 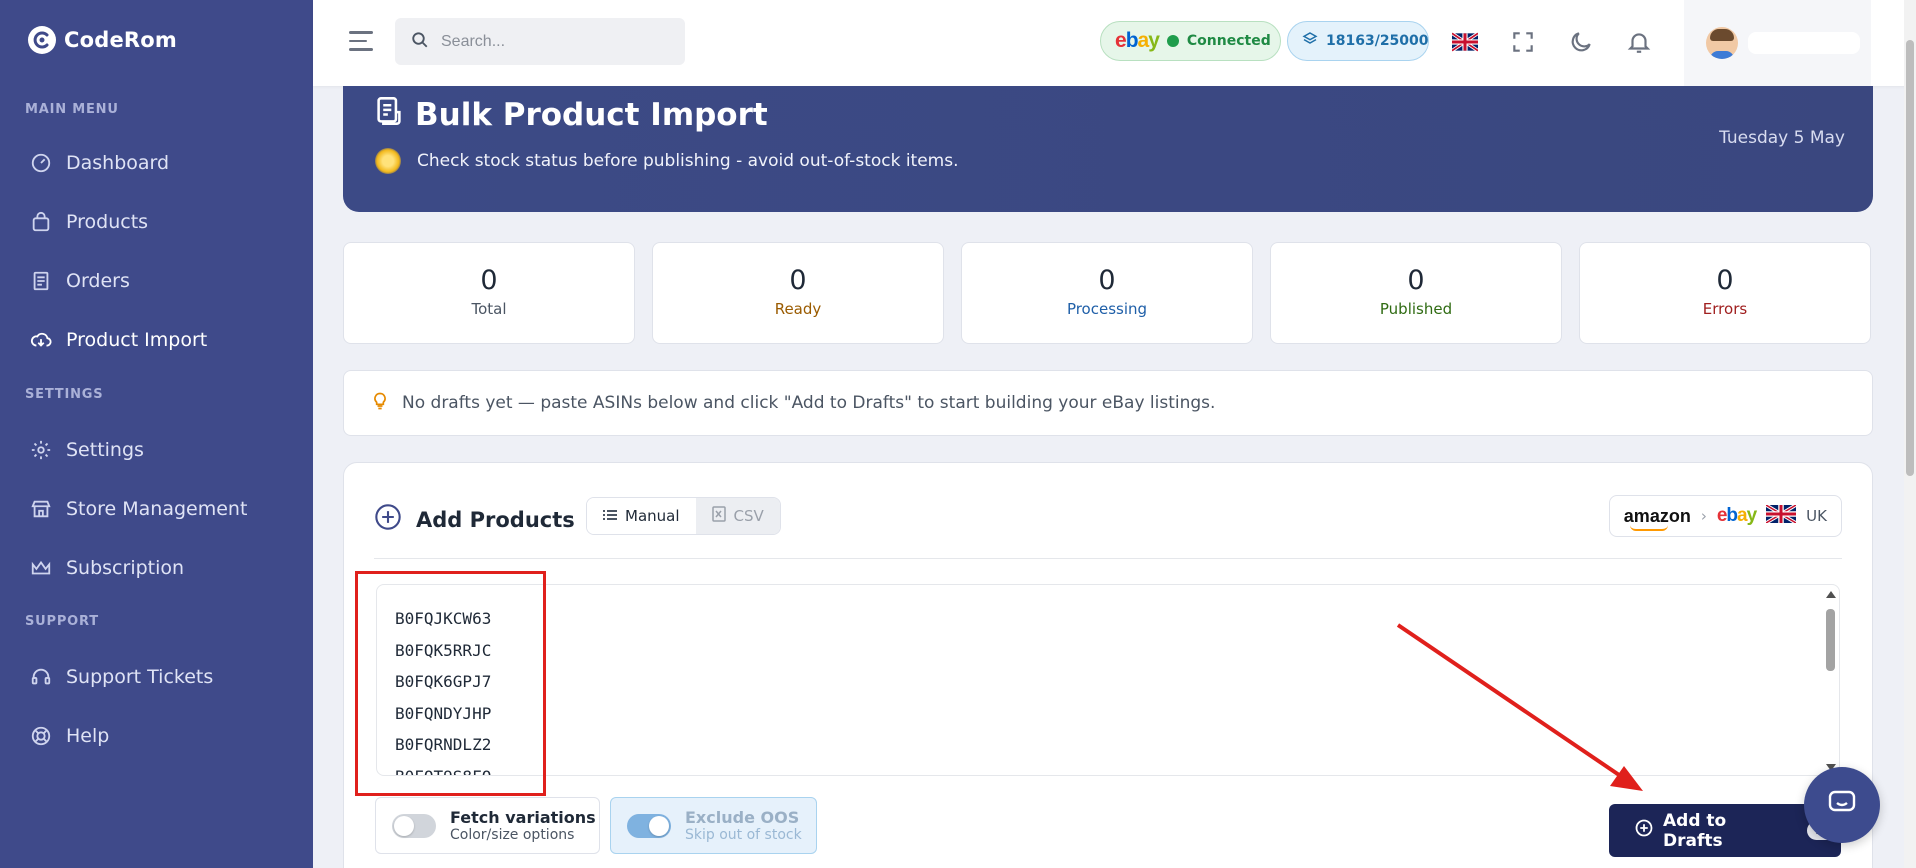 I want to click on banner-date: Tuesday 5 May, so click(x=1782, y=138).